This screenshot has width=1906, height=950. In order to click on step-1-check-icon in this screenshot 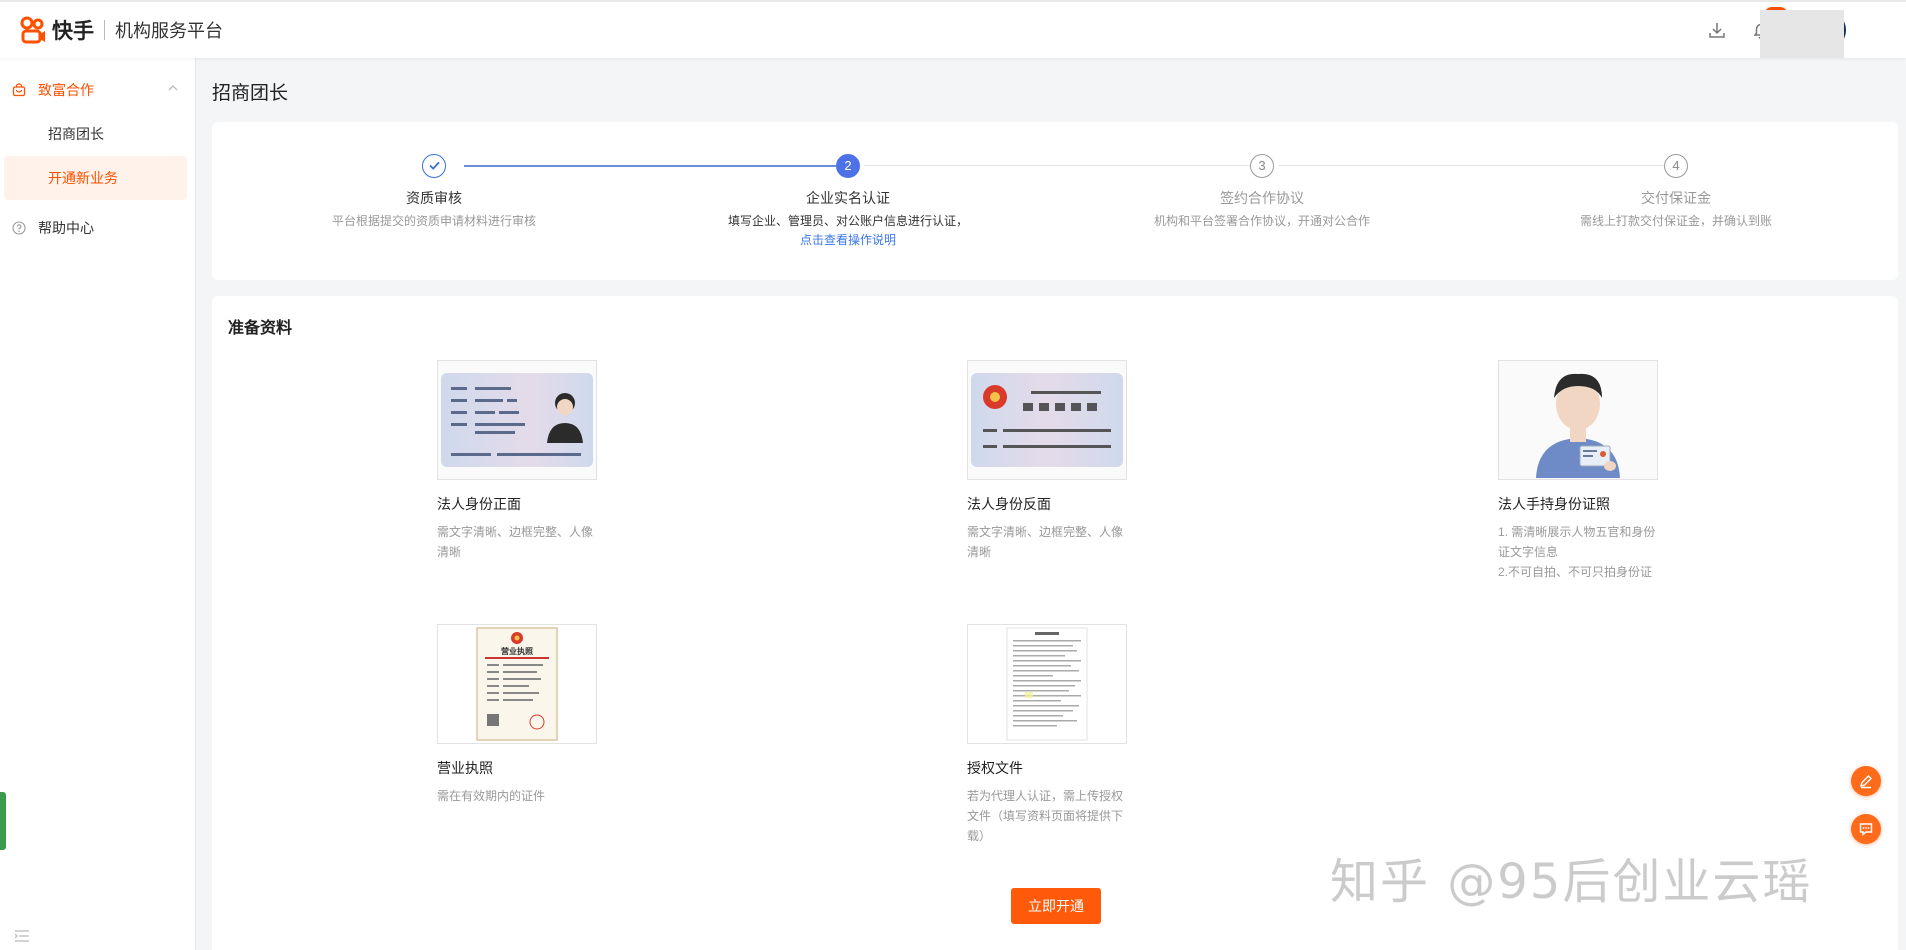, I will do `click(434, 166)`.